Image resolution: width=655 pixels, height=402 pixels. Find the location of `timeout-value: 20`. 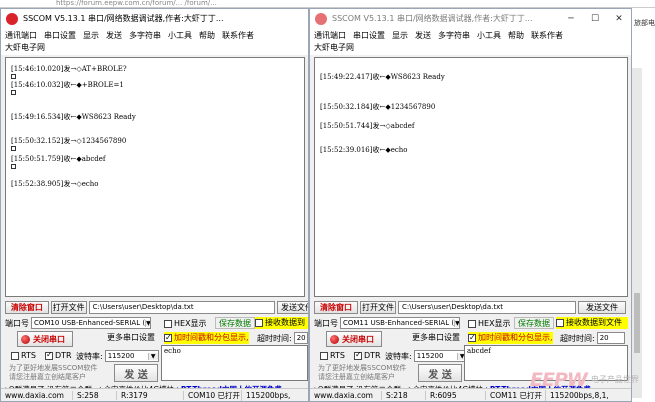

timeout-value: 20 is located at coordinates (301, 338).